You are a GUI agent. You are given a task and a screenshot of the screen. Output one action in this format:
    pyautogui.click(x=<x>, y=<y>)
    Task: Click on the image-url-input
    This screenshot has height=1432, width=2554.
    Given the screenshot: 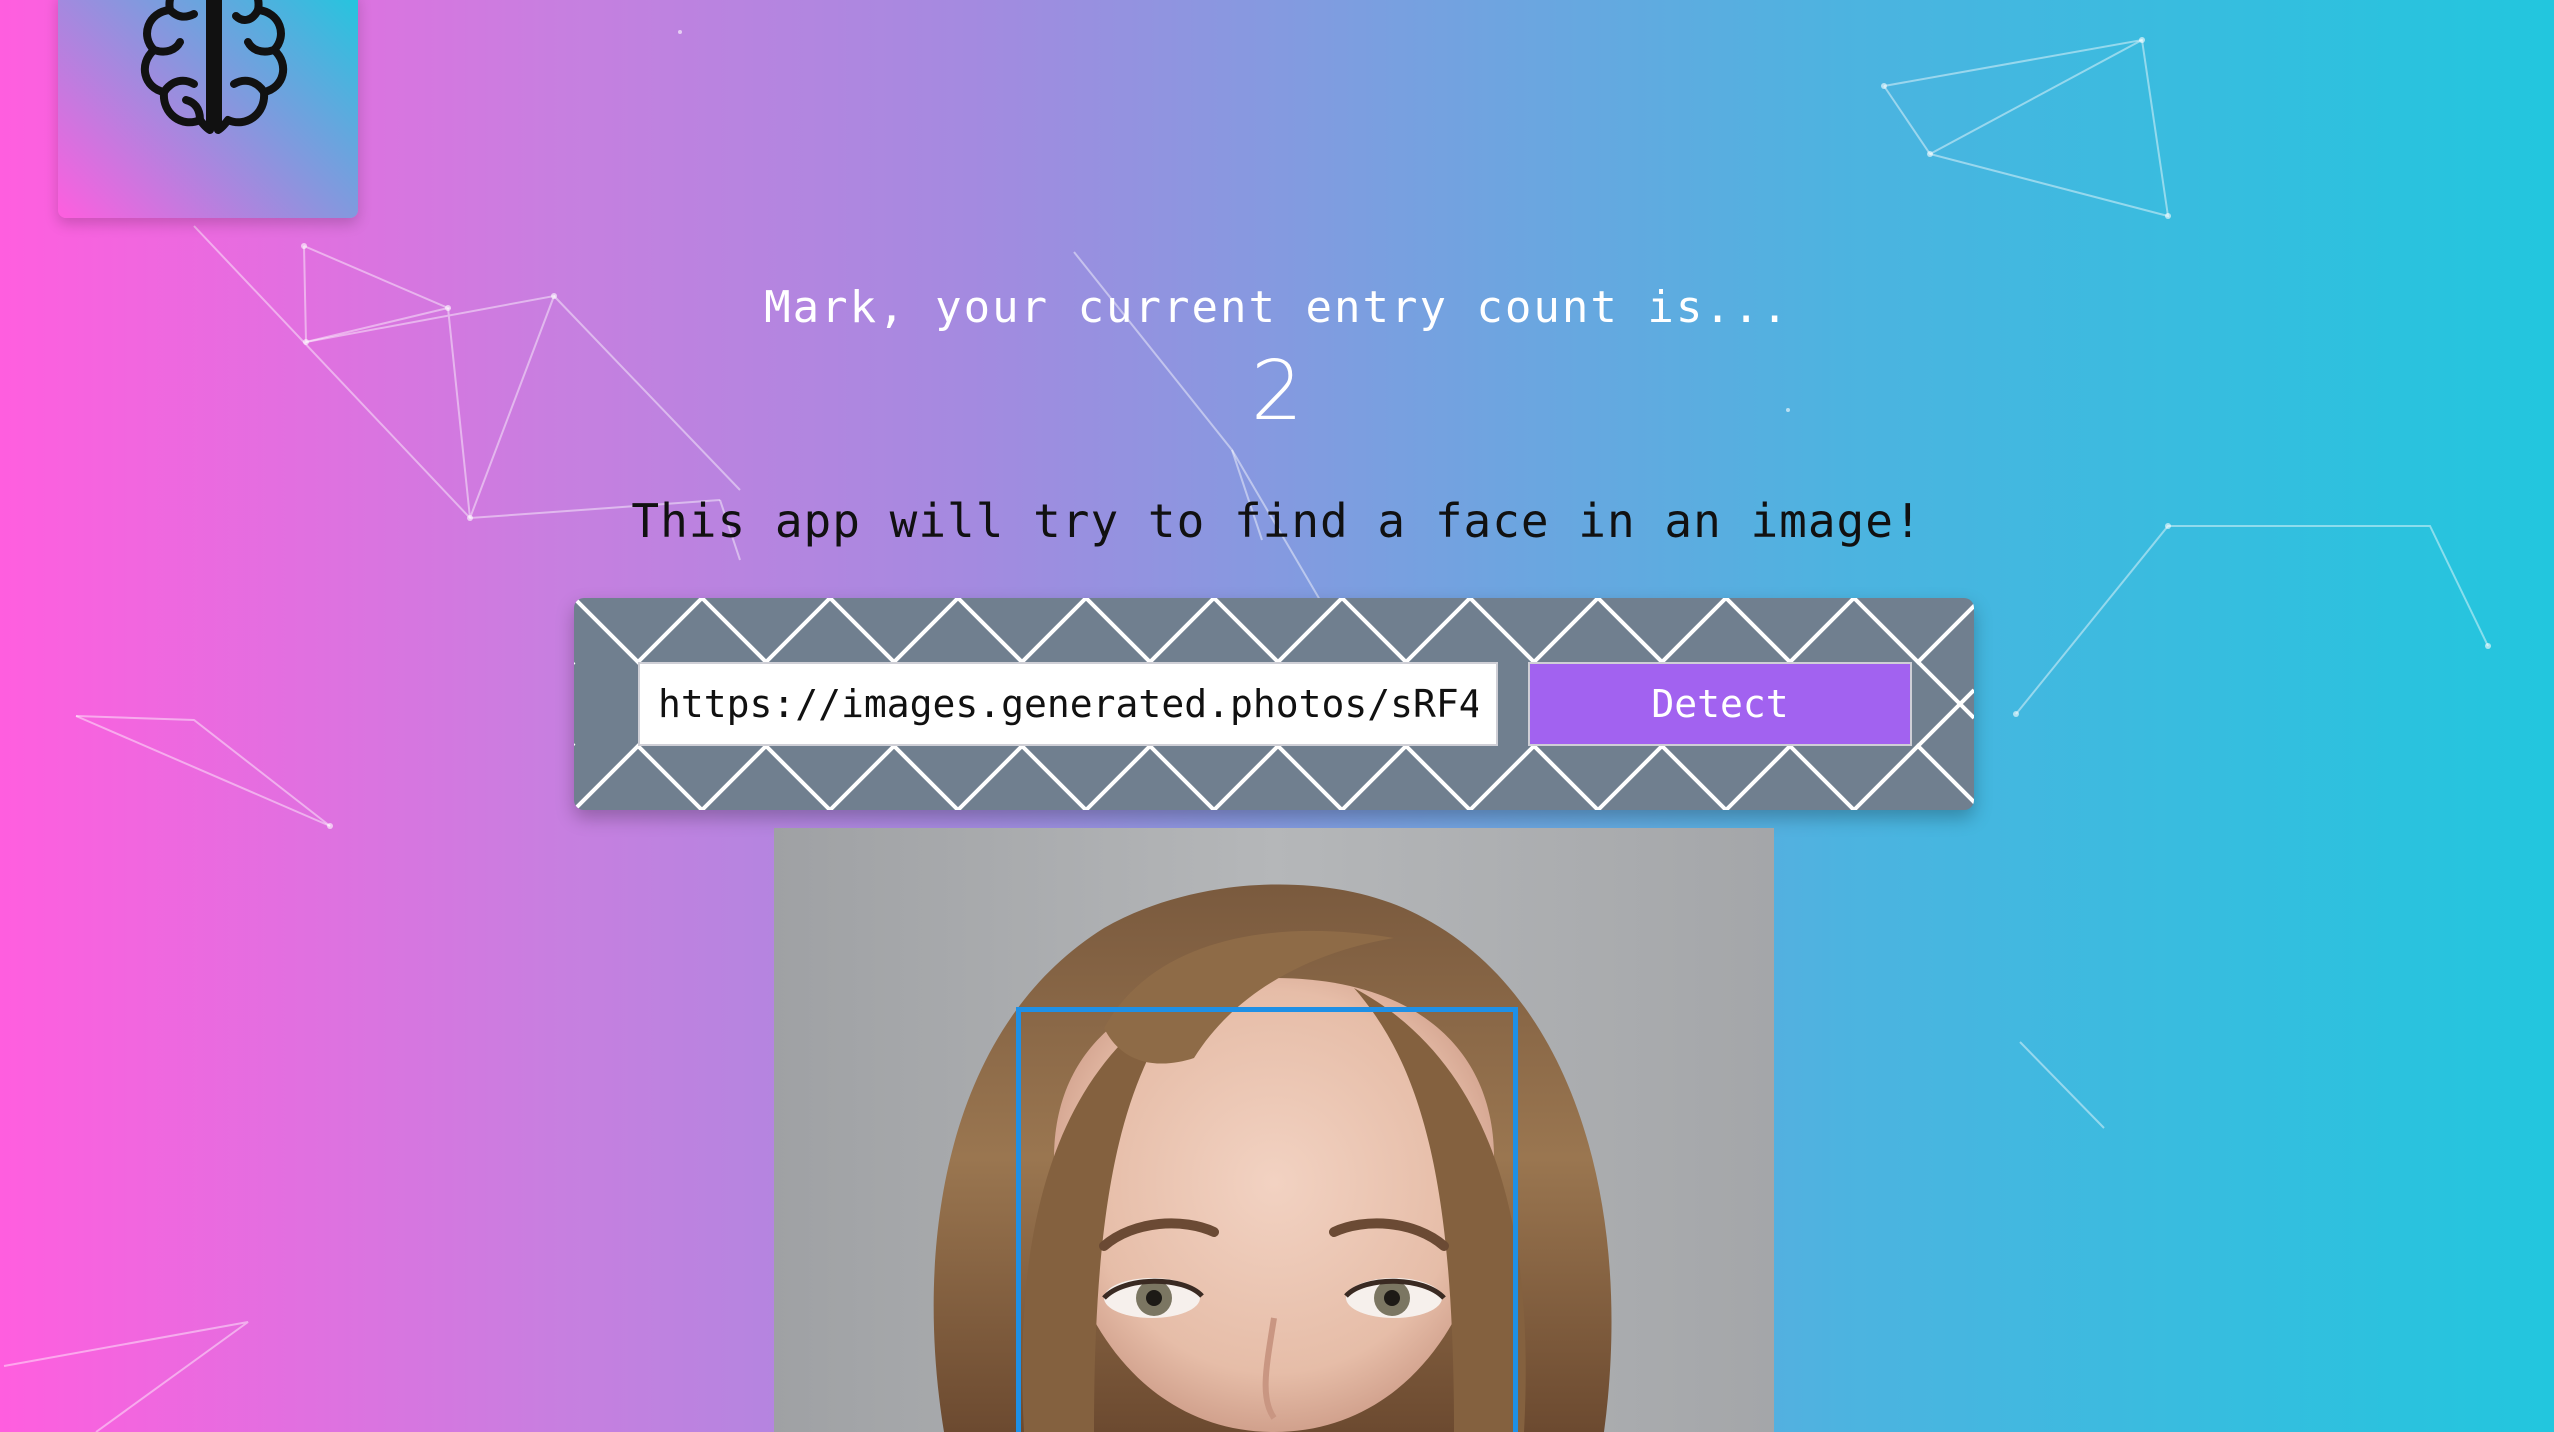 What is the action you would take?
    pyautogui.click(x=1068, y=704)
    